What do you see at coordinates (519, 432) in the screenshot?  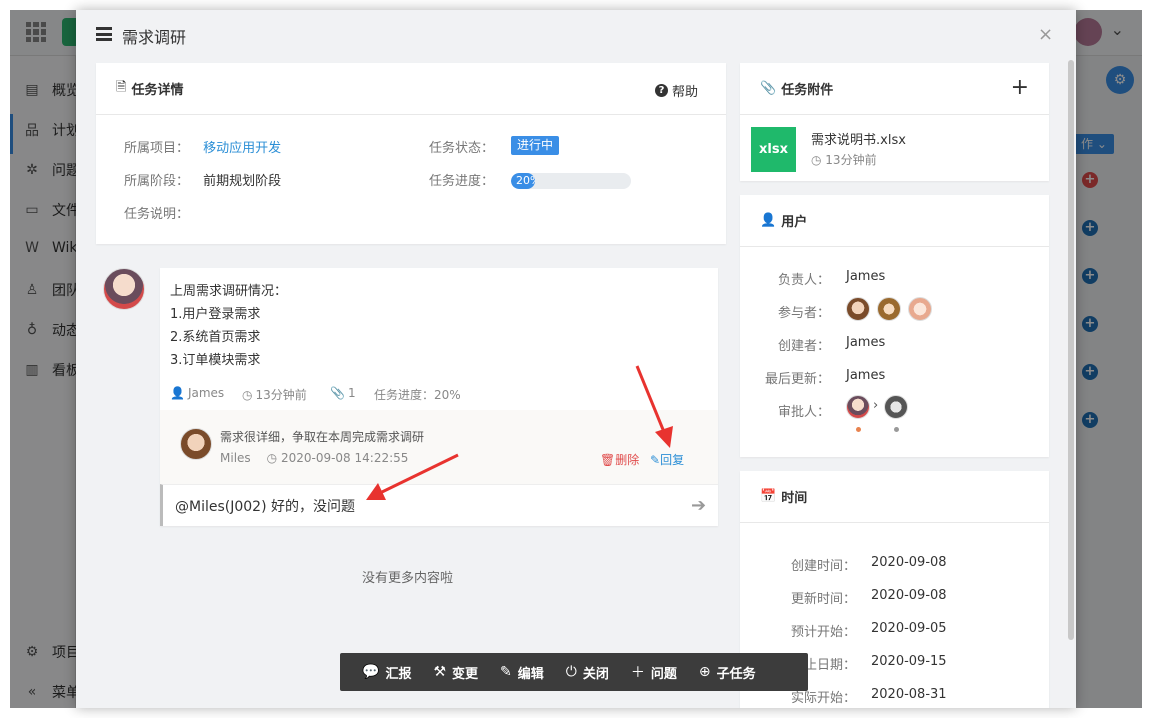 I see `annotation-arrows` at bounding box center [519, 432].